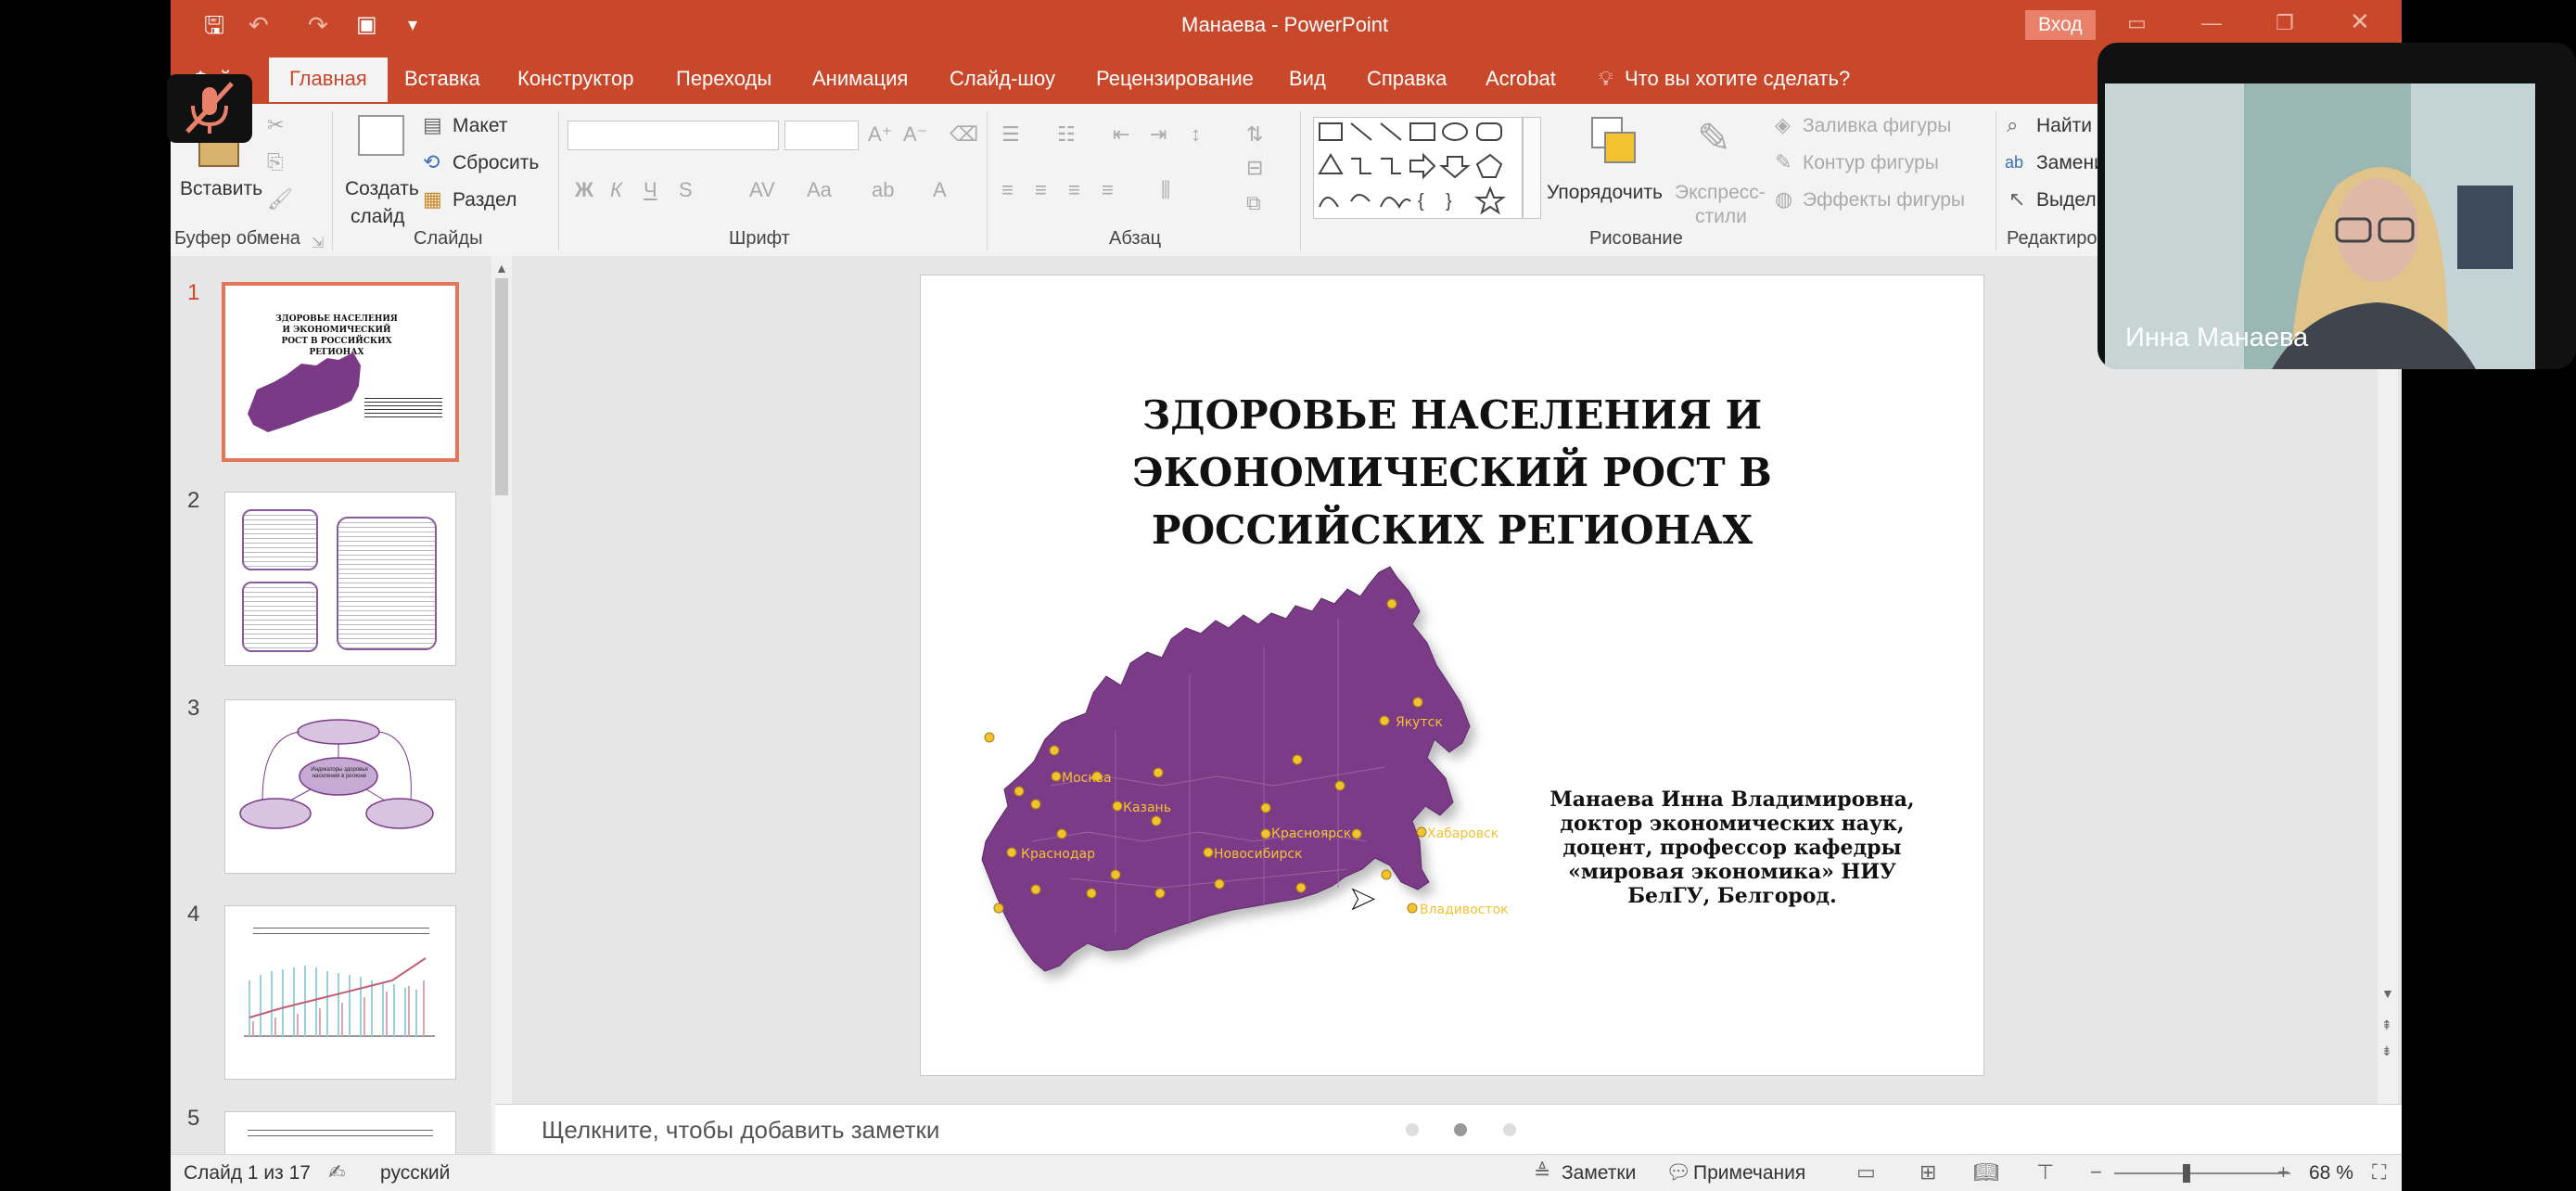 This screenshot has height=1191, width=2576. What do you see at coordinates (821, 135) in the screenshot?
I see `font-size-select` at bounding box center [821, 135].